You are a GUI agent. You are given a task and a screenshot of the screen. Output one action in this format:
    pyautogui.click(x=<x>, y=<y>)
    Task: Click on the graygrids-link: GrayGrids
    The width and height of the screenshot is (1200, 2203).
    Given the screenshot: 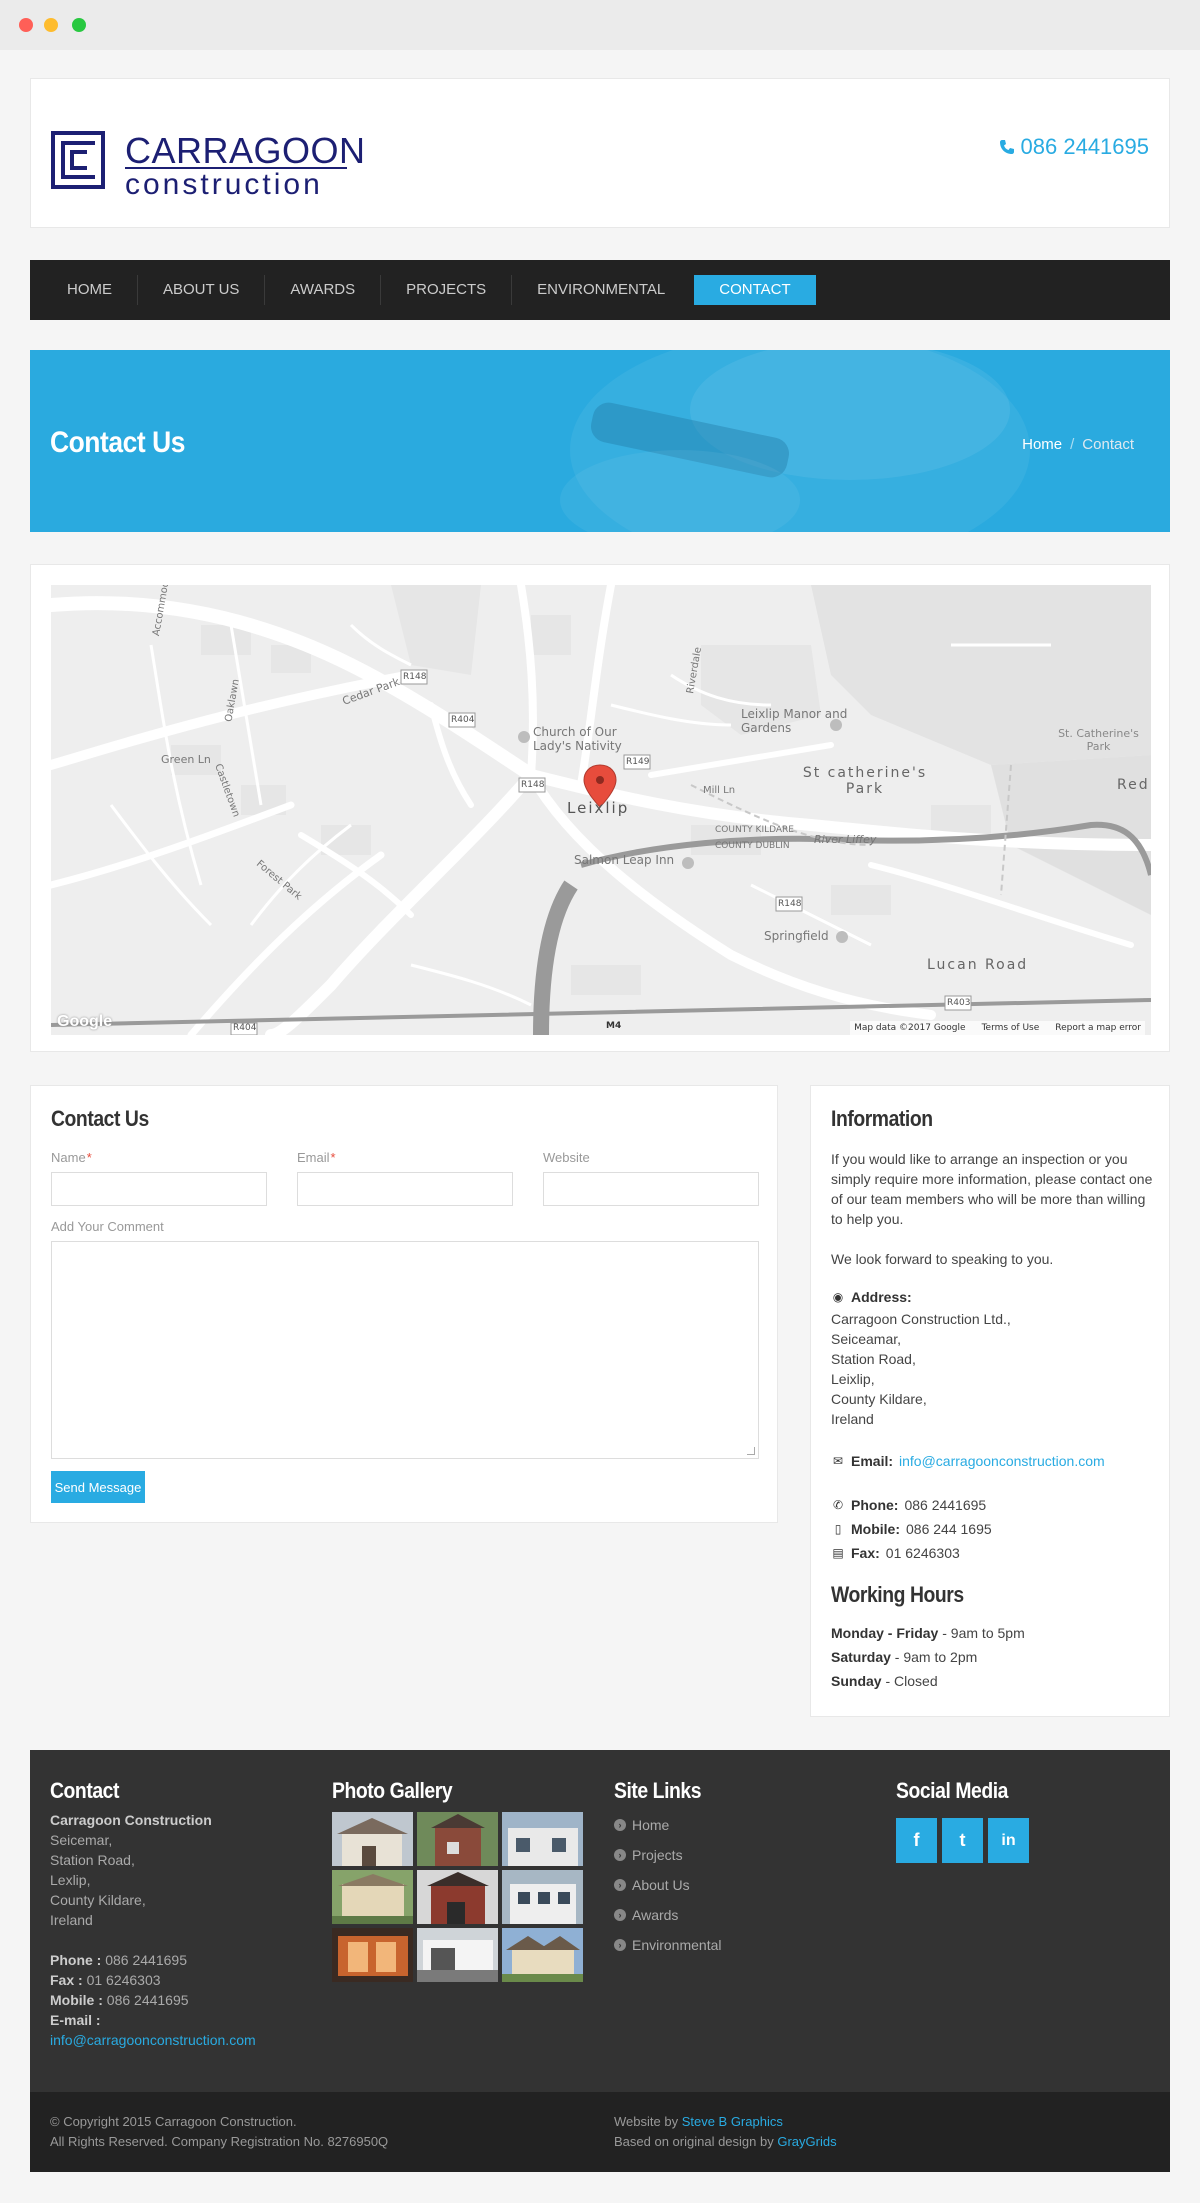 What is the action you would take?
    pyautogui.click(x=806, y=2141)
    